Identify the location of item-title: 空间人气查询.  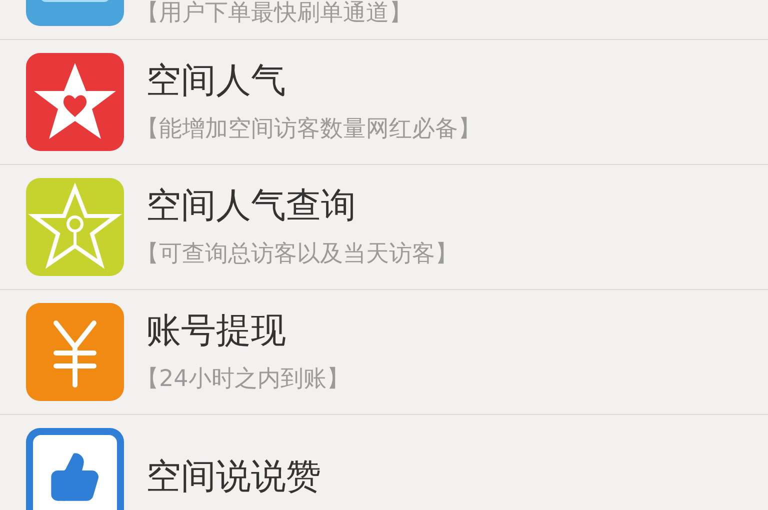
(251, 206).